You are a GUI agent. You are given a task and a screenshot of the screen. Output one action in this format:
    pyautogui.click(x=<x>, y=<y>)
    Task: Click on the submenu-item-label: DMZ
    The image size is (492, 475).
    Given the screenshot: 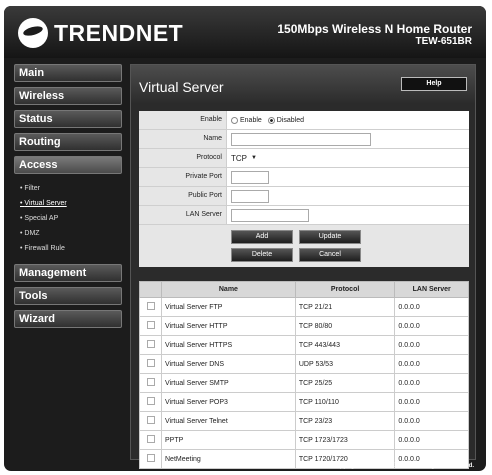 What is the action you would take?
    pyautogui.click(x=32, y=233)
    